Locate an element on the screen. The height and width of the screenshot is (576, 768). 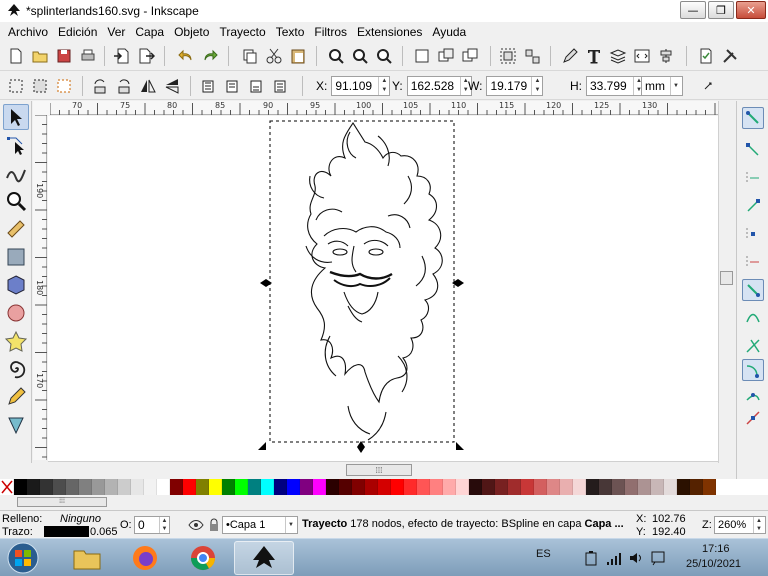
align-button is located at coordinates (666, 56).